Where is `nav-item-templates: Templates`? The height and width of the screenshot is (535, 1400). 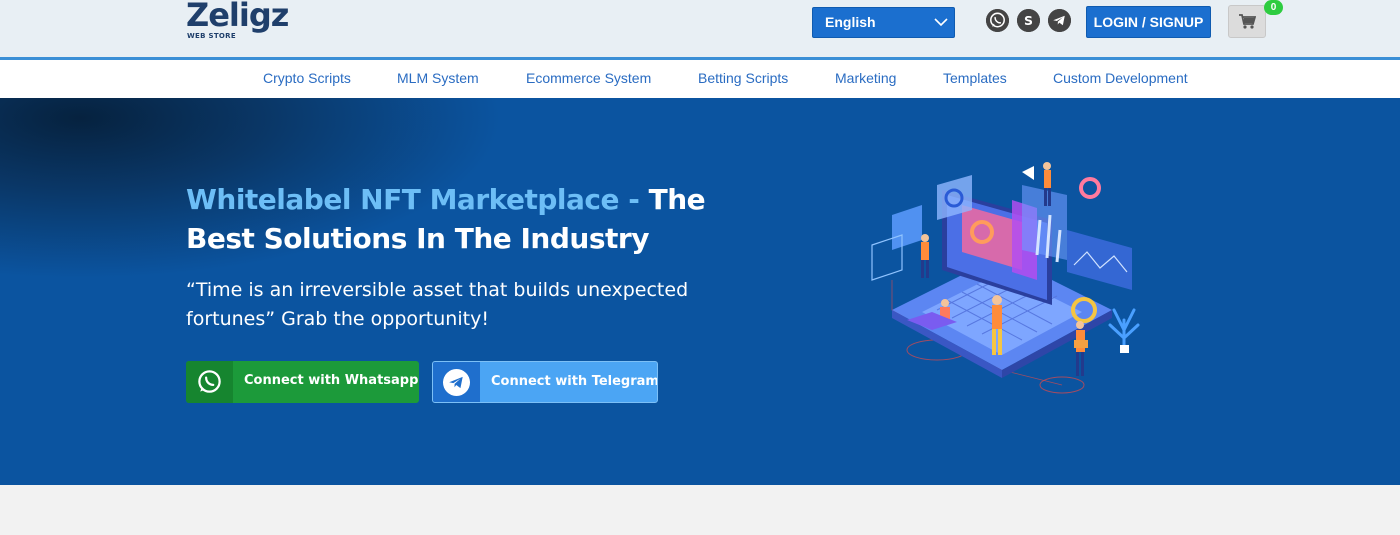 nav-item-templates: Templates is located at coordinates (975, 78).